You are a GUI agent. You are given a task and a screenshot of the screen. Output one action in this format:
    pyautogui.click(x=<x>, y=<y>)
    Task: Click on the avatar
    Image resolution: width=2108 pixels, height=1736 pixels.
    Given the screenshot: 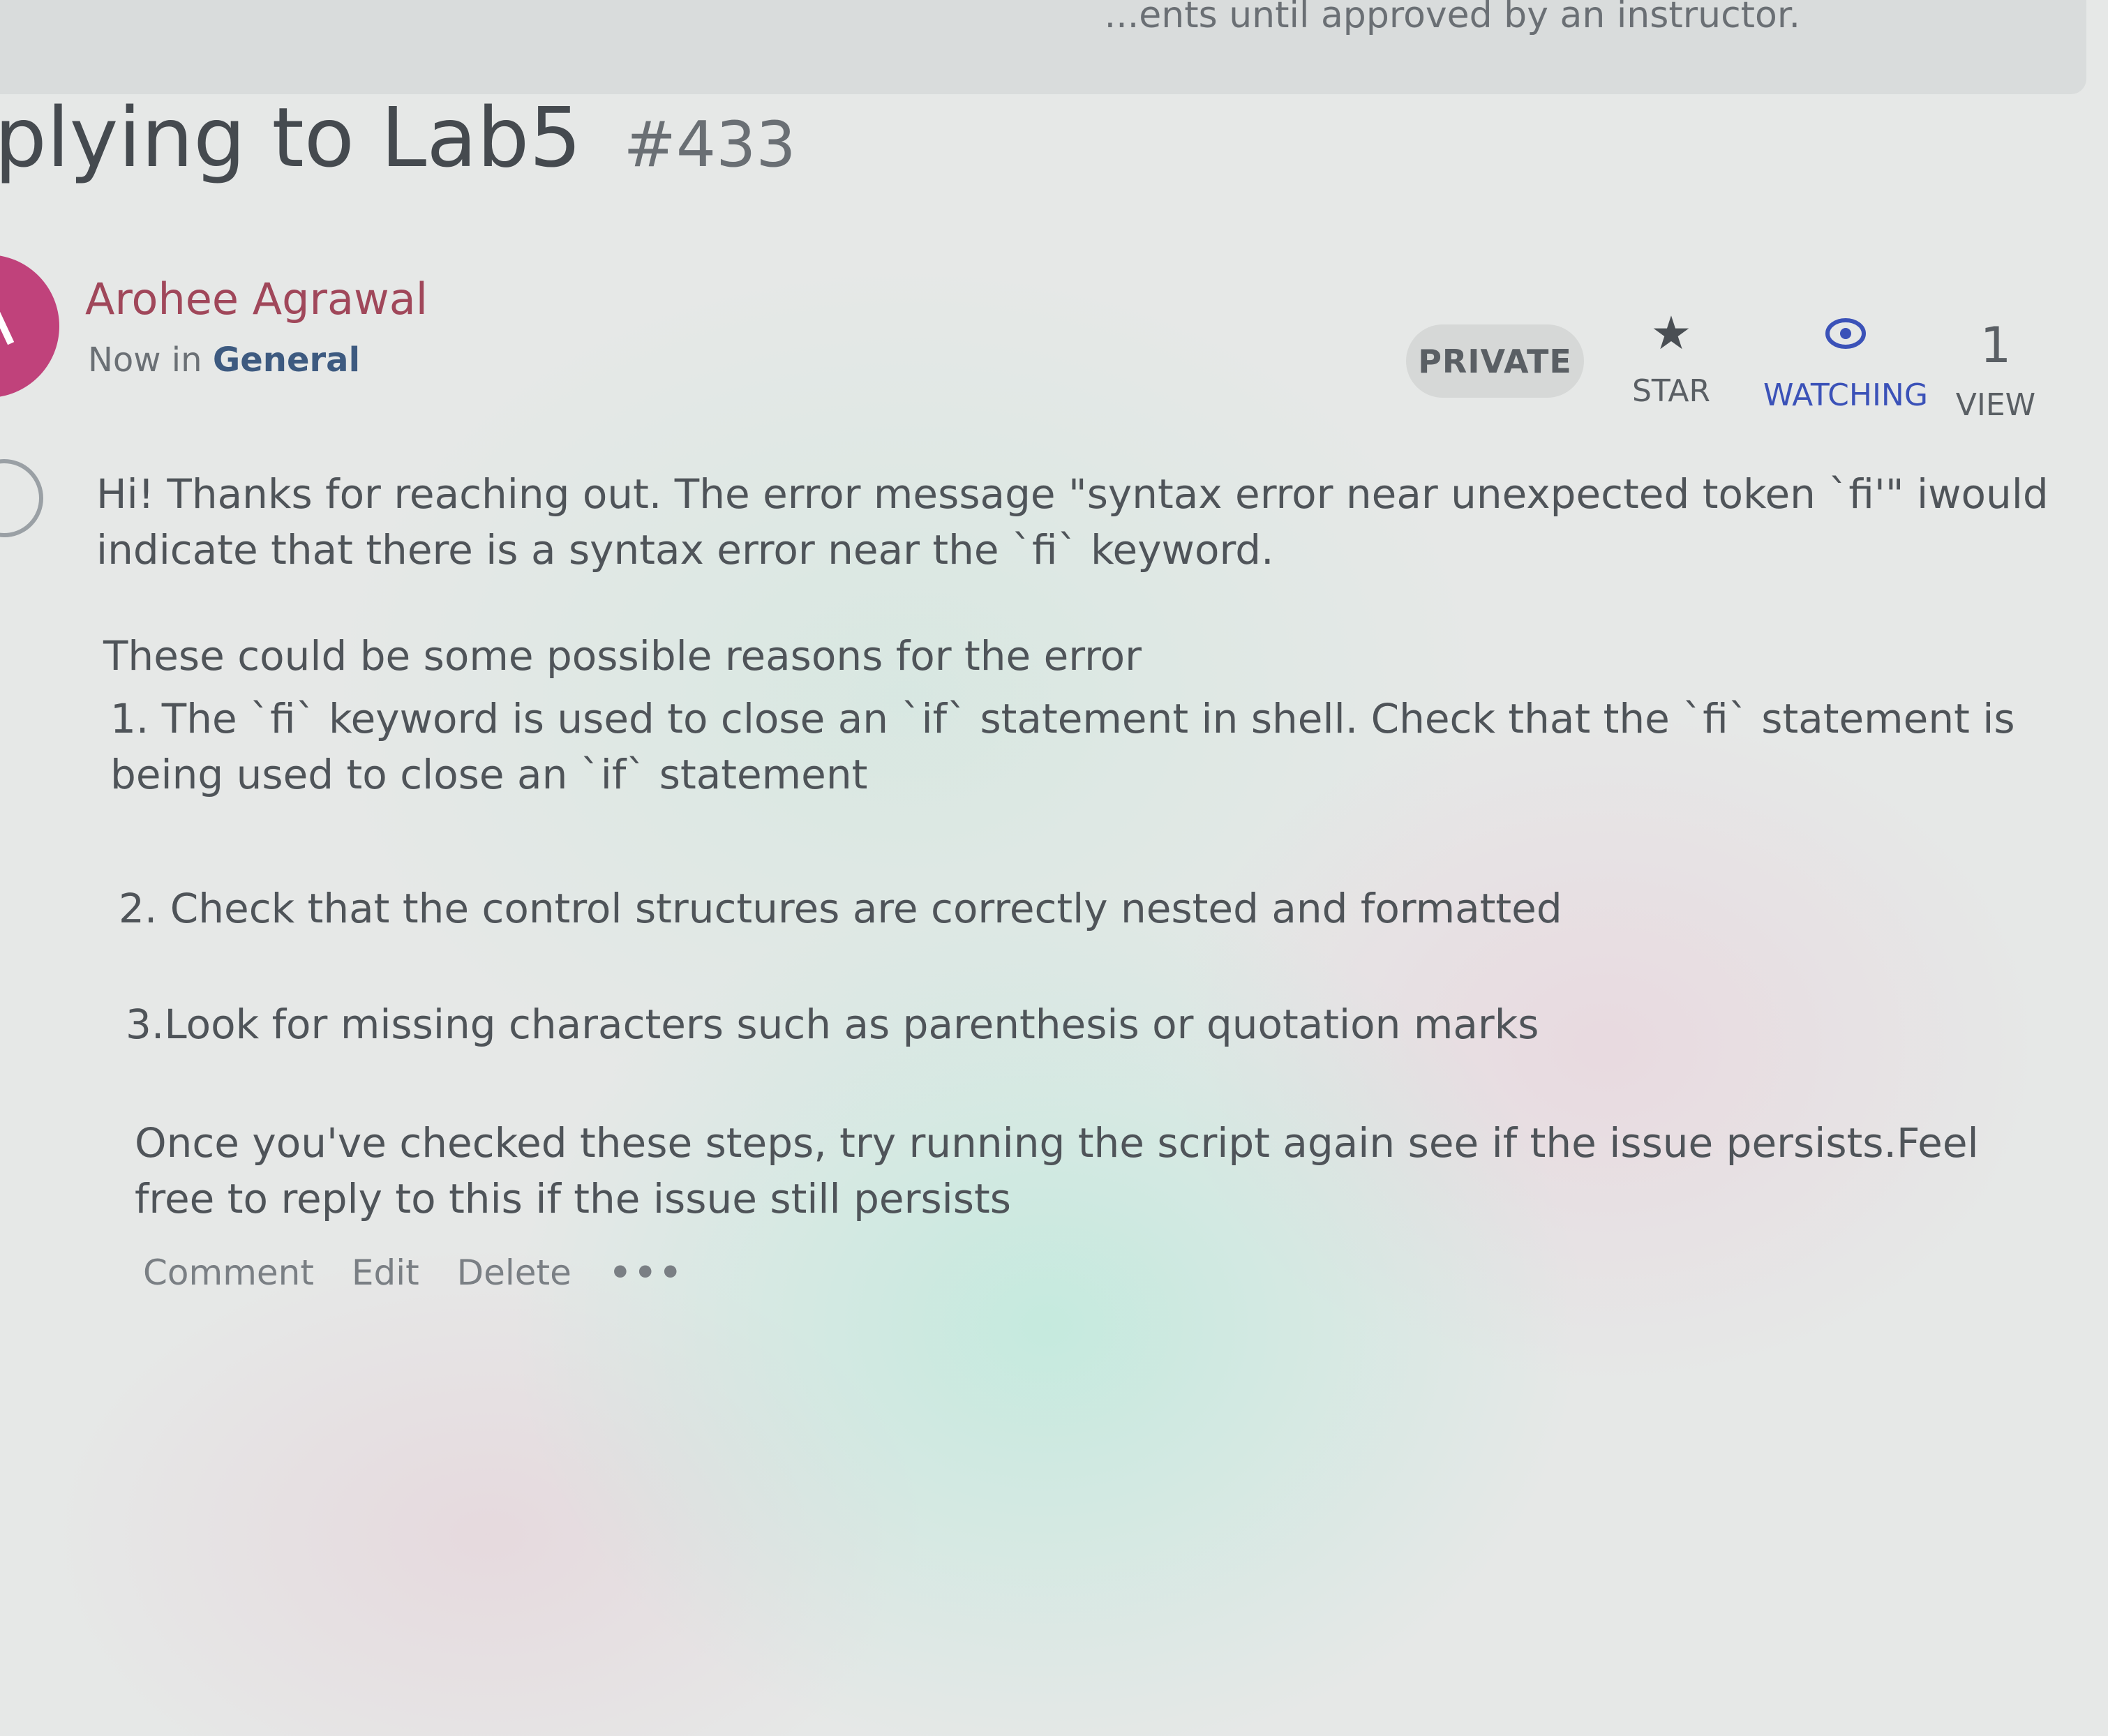 What is the action you would take?
    pyautogui.click(x=29, y=326)
    